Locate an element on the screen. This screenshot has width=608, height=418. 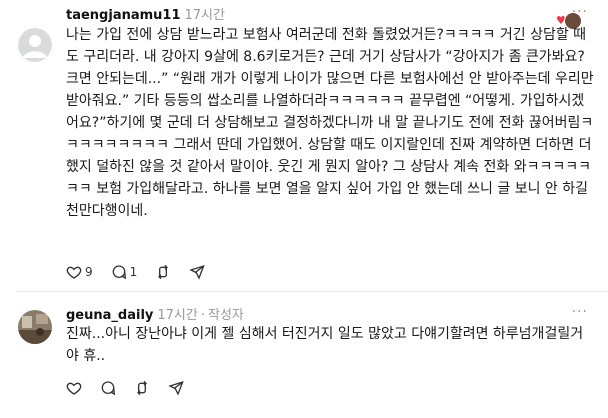
reply-button is located at coordinates (108, 388).